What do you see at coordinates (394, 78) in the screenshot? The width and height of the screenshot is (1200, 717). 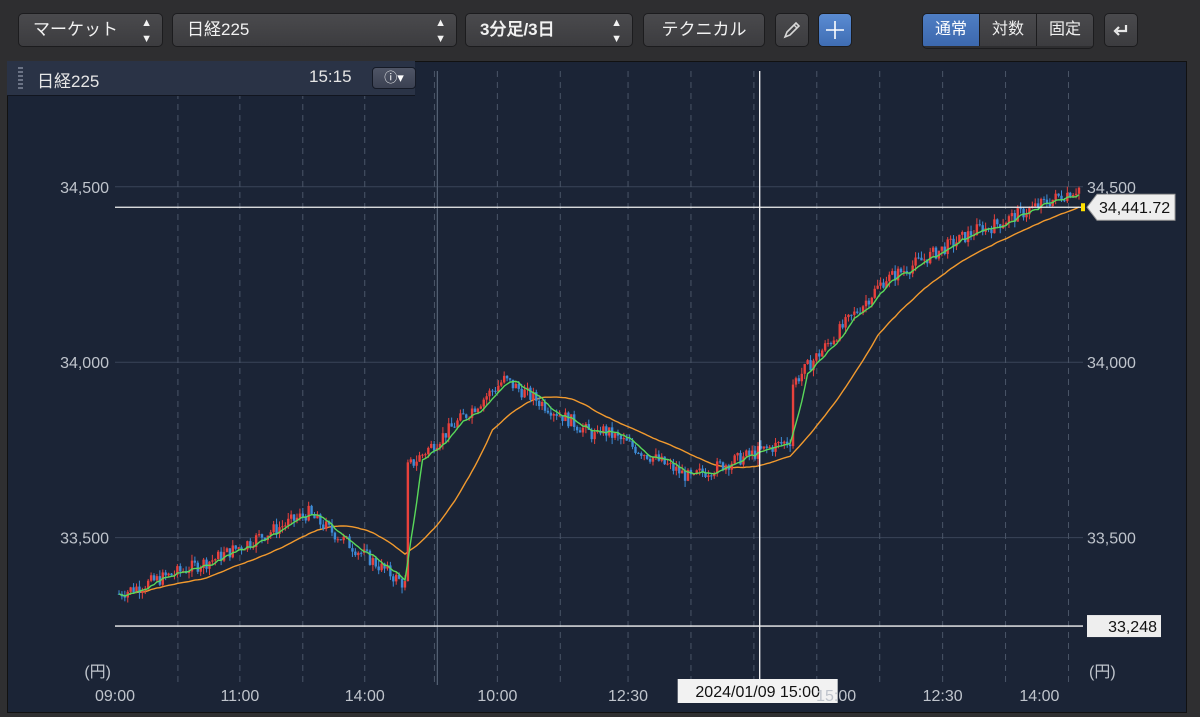 I see `info-dropdown: ⓘ▾` at bounding box center [394, 78].